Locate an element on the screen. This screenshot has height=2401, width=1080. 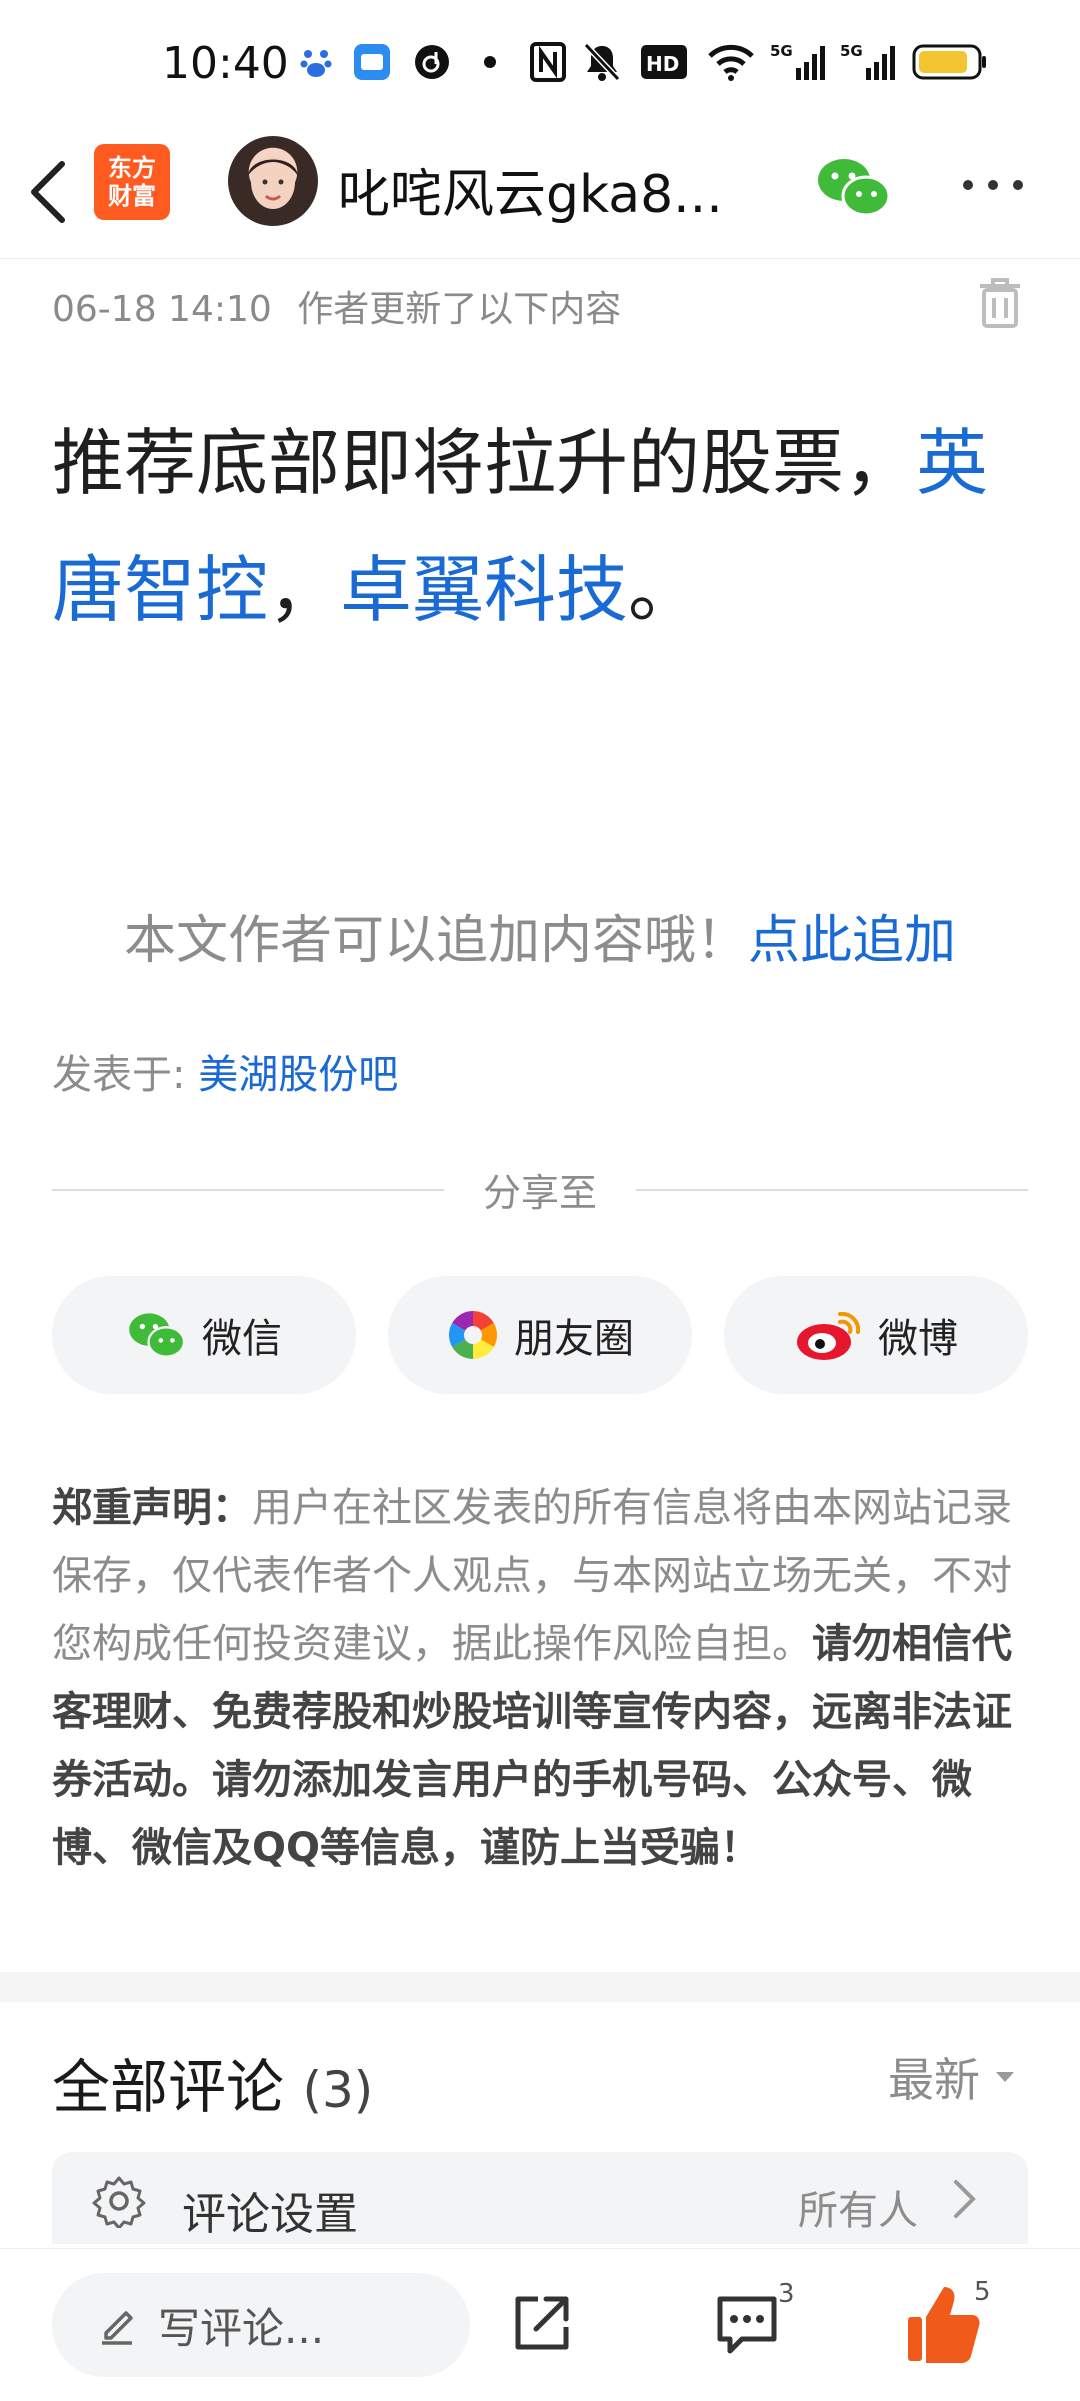
back-button is located at coordinates (52, 192).